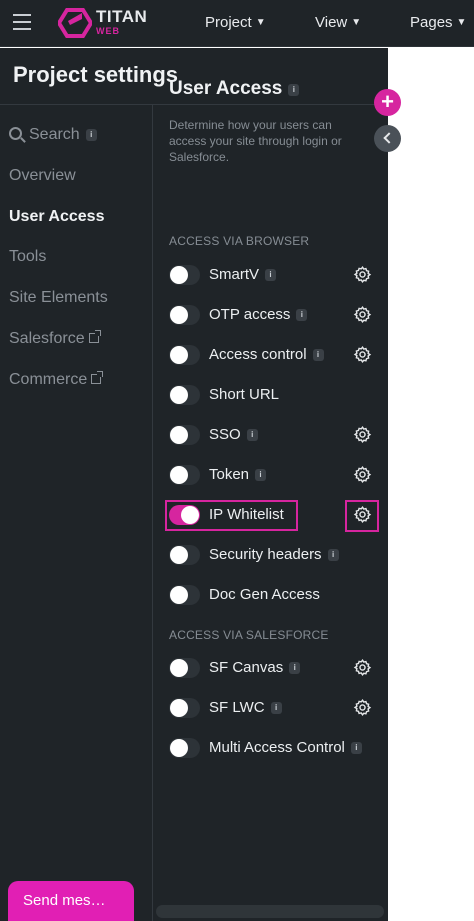 This screenshot has height=921, width=474. Describe the element at coordinates (184, 275) in the screenshot. I see `smartv-toggle` at that location.